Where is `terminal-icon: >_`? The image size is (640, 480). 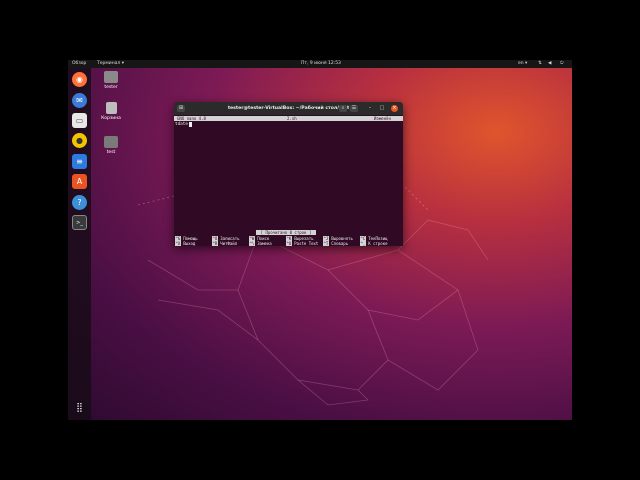
terminal-icon: >_ is located at coordinates (79, 222).